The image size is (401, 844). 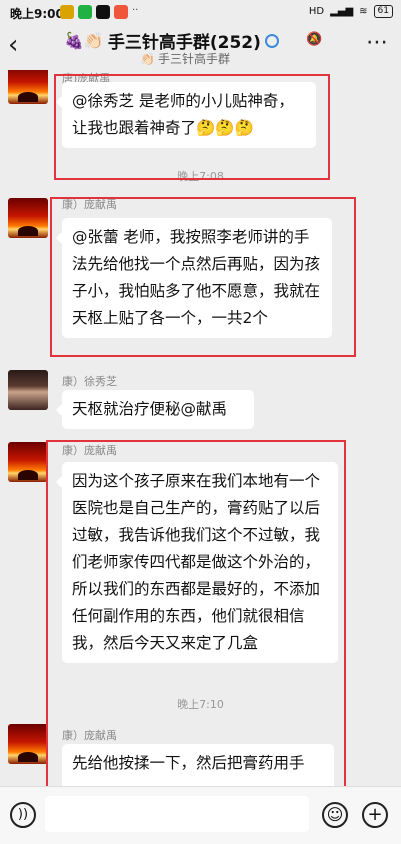 I want to click on title-emoji: 🍇👏🏻, so click(x=84, y=40).